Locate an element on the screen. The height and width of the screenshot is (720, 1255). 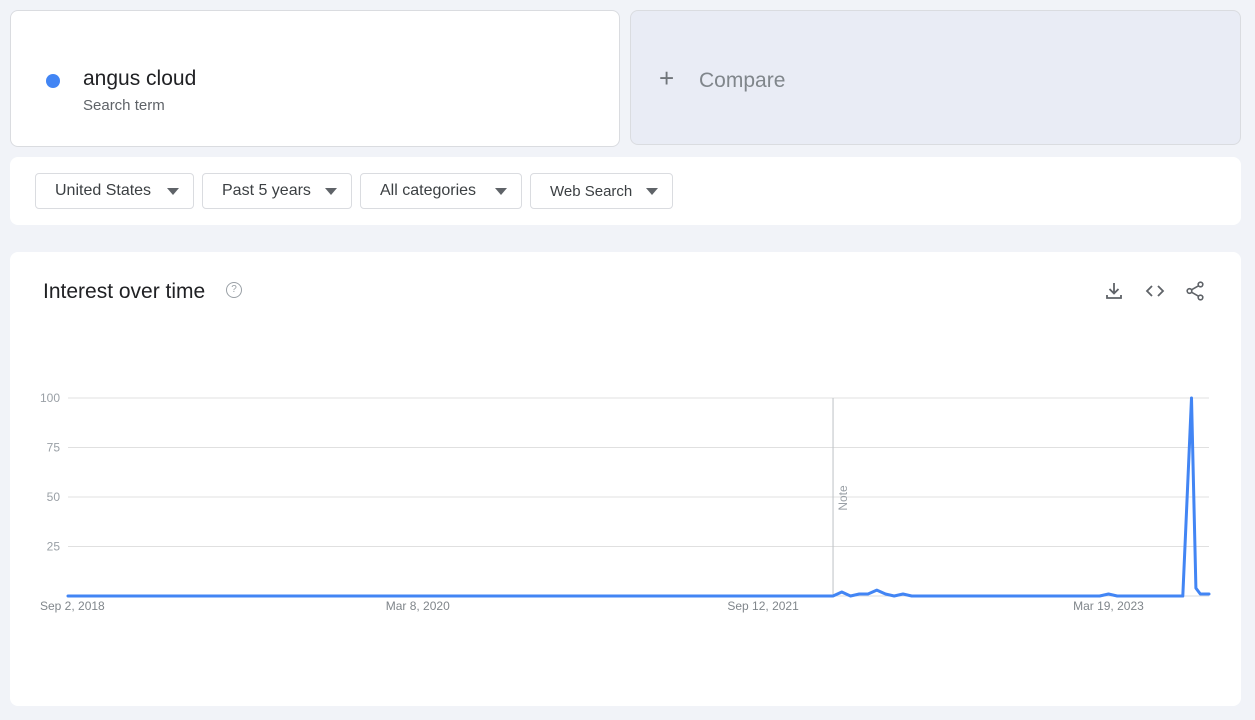
search-term-card: angus cloud Search term is located at coordinates (315, 78).